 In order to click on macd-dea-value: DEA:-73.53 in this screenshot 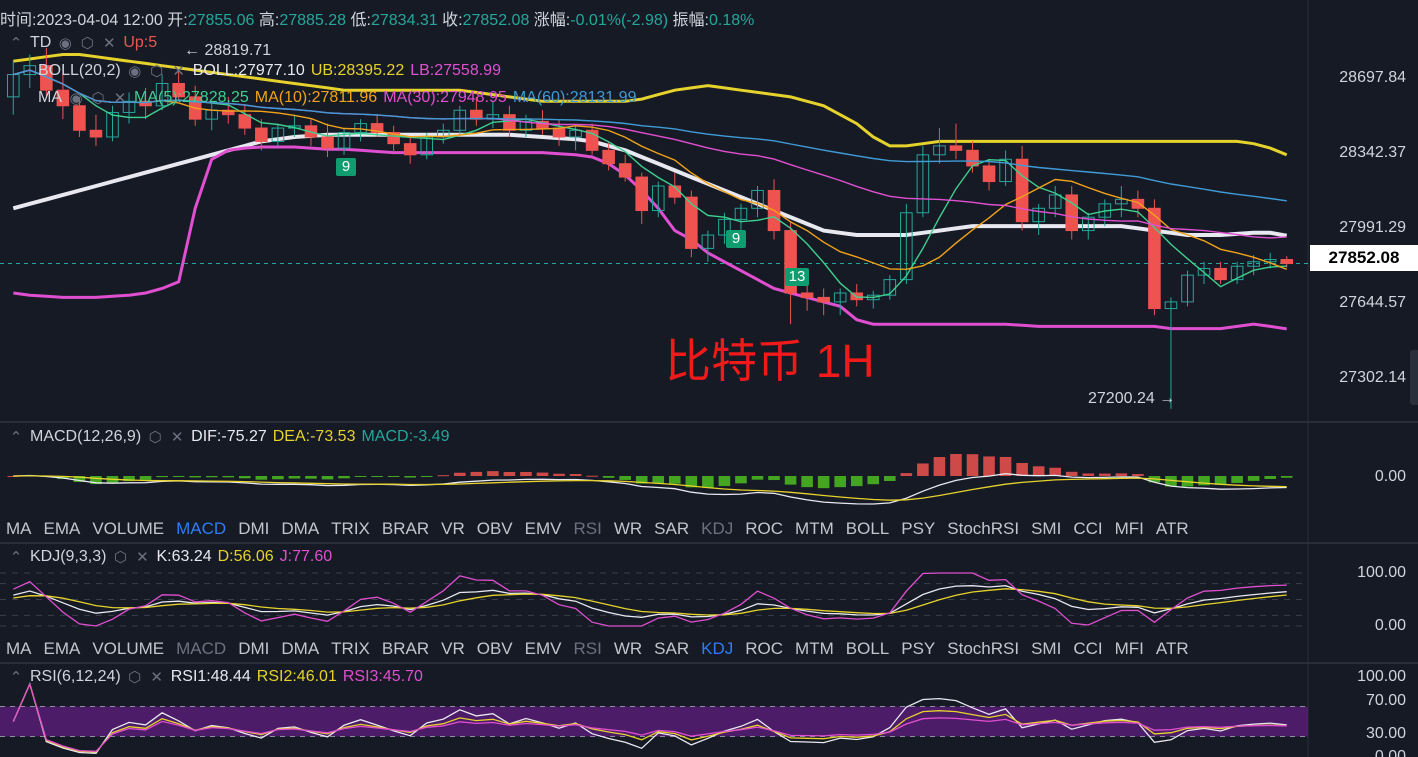, I will do `click(314, 436)`.